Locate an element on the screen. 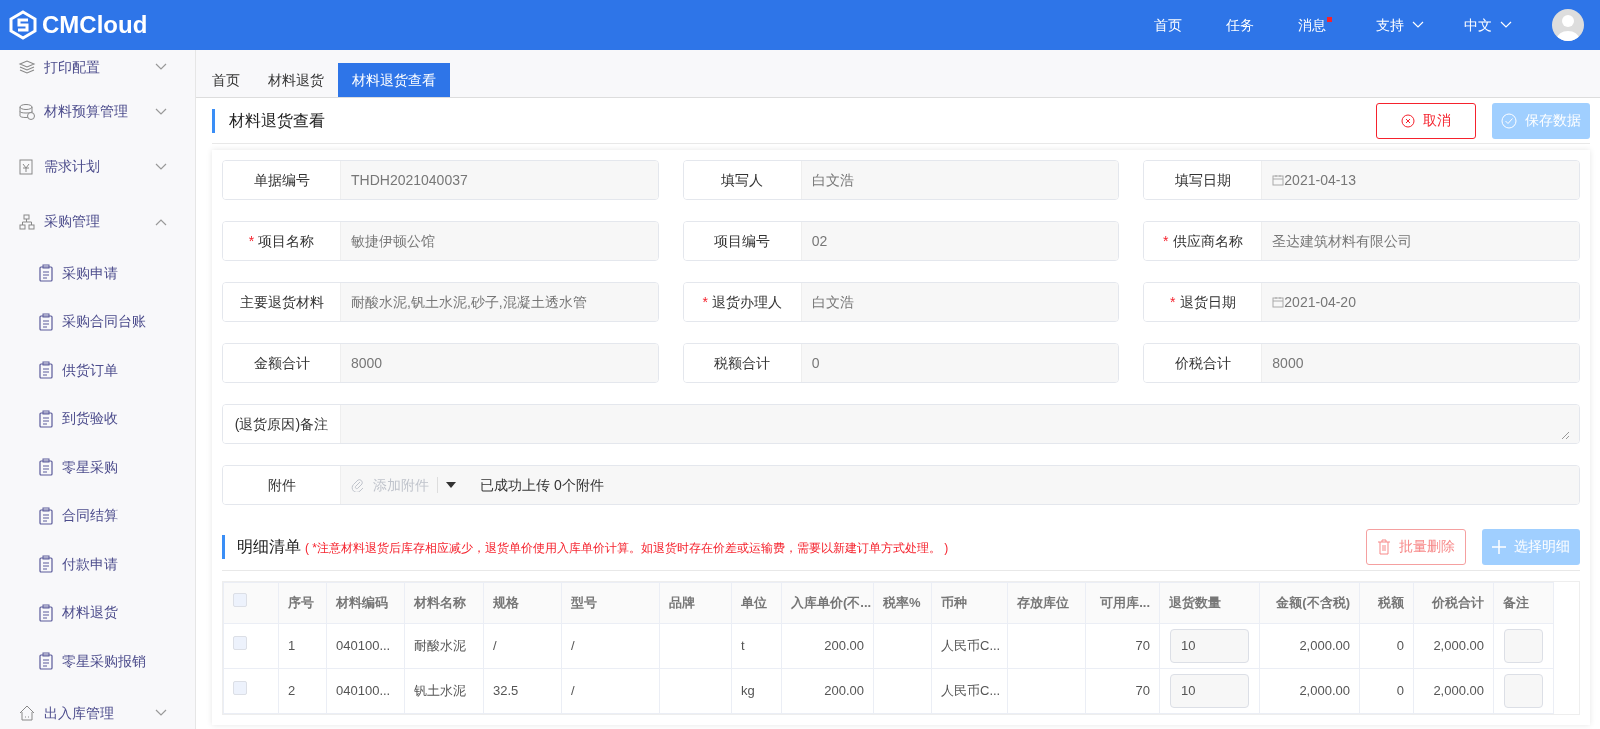 Image resolution: width=1600 pixels, height=729 pixels. field-label: 项目名称 is located at coordinates (286, 241).